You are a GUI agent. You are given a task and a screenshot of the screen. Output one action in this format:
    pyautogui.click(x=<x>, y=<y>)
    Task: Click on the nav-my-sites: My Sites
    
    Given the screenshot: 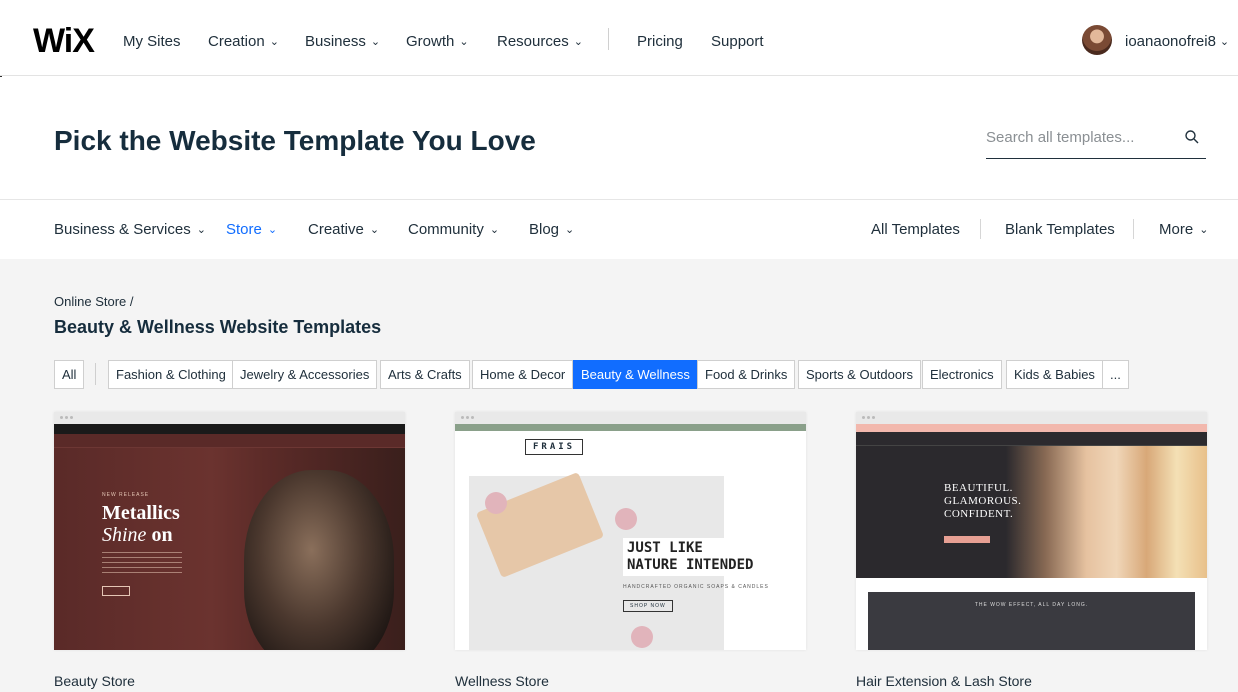 What is the action you would take?
    pyautogui.click(x=152, y=41)
    